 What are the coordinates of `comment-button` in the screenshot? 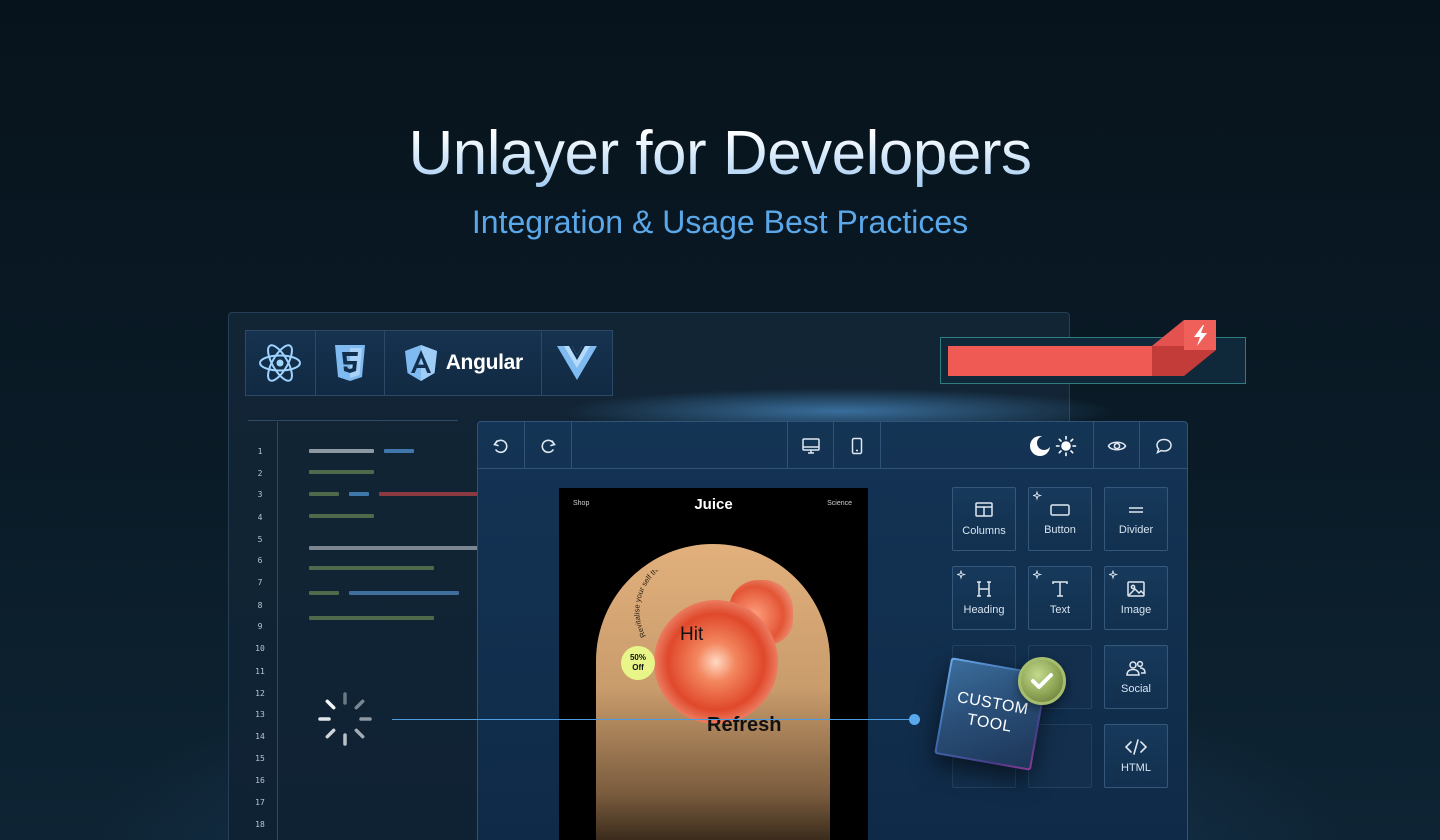 It's located at (1163, 445).